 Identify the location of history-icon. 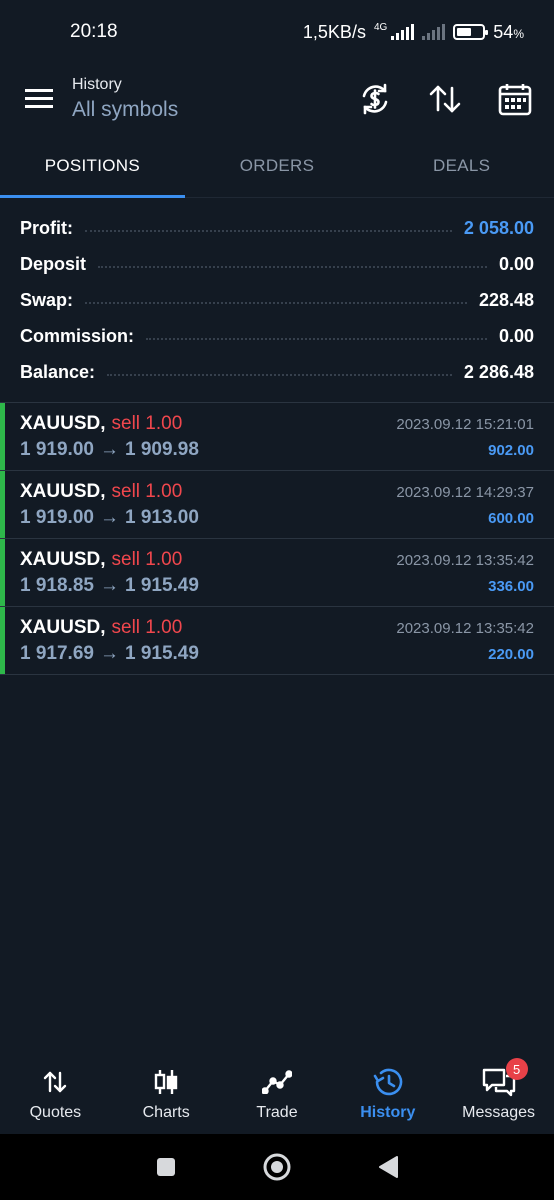
(388, 1082).